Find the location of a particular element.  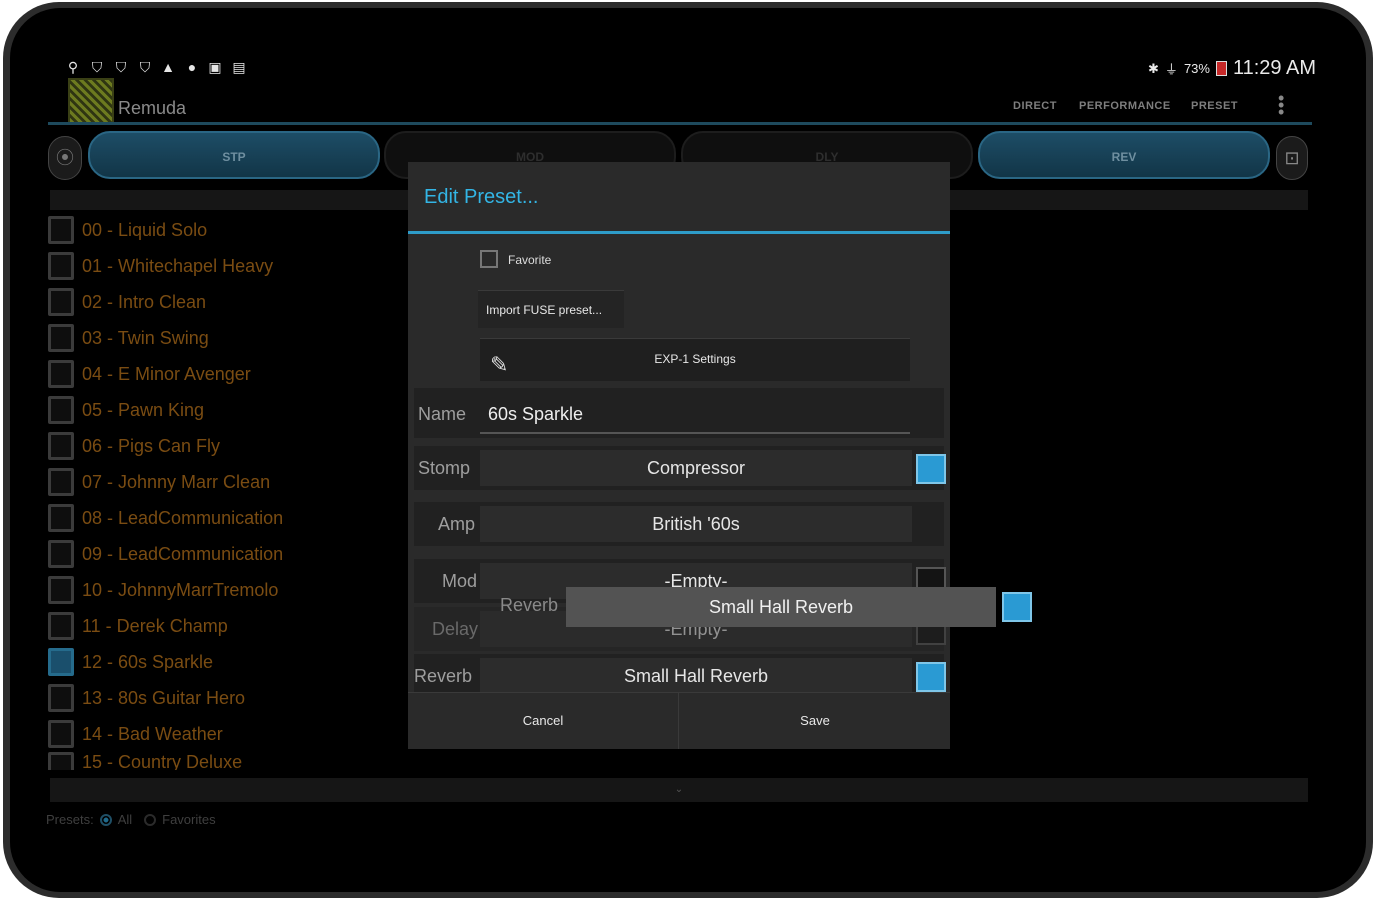

menu-direct: DIRECT is located at coordinates (1035, 106).